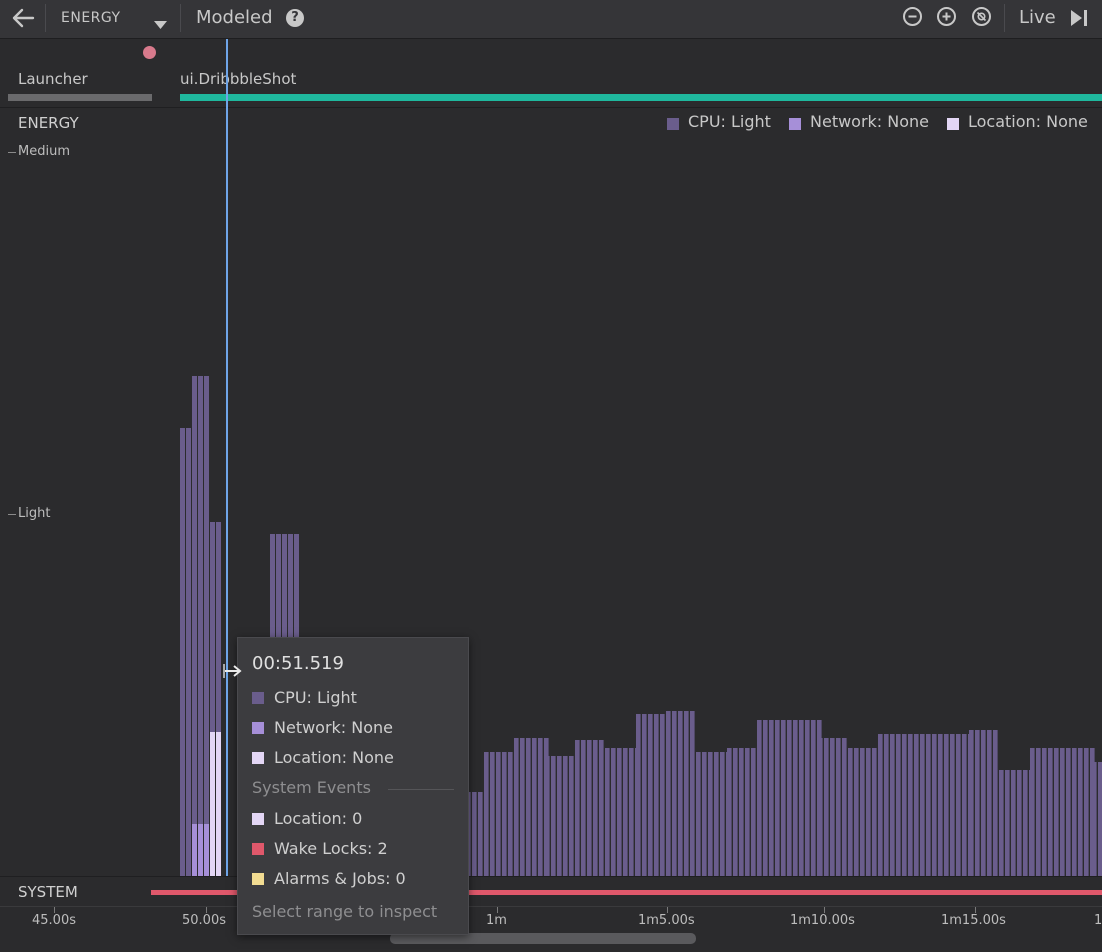  I want to click on live-button: Live, so click(1037, 18).